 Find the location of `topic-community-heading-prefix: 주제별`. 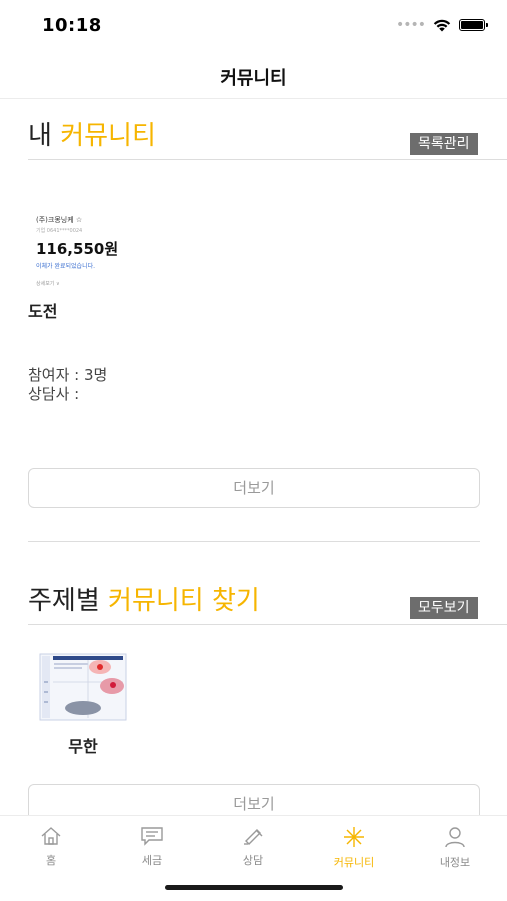

topic-community-heading-prefix: 주제별 is located at coordinates (64, 601).